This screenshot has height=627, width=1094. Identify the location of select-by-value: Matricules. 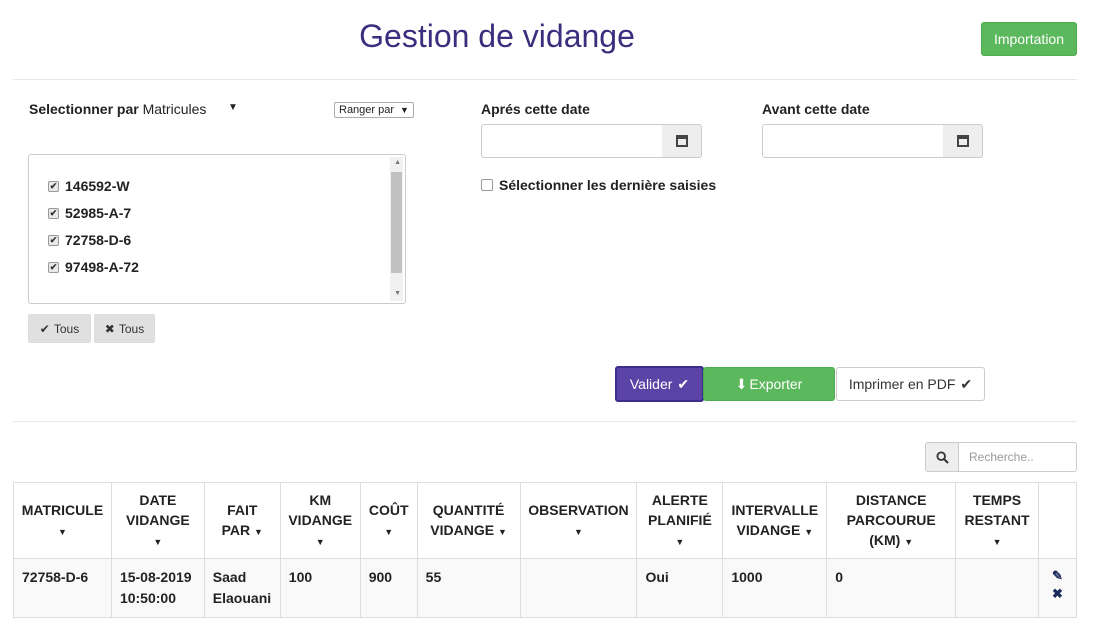
(174, 109).